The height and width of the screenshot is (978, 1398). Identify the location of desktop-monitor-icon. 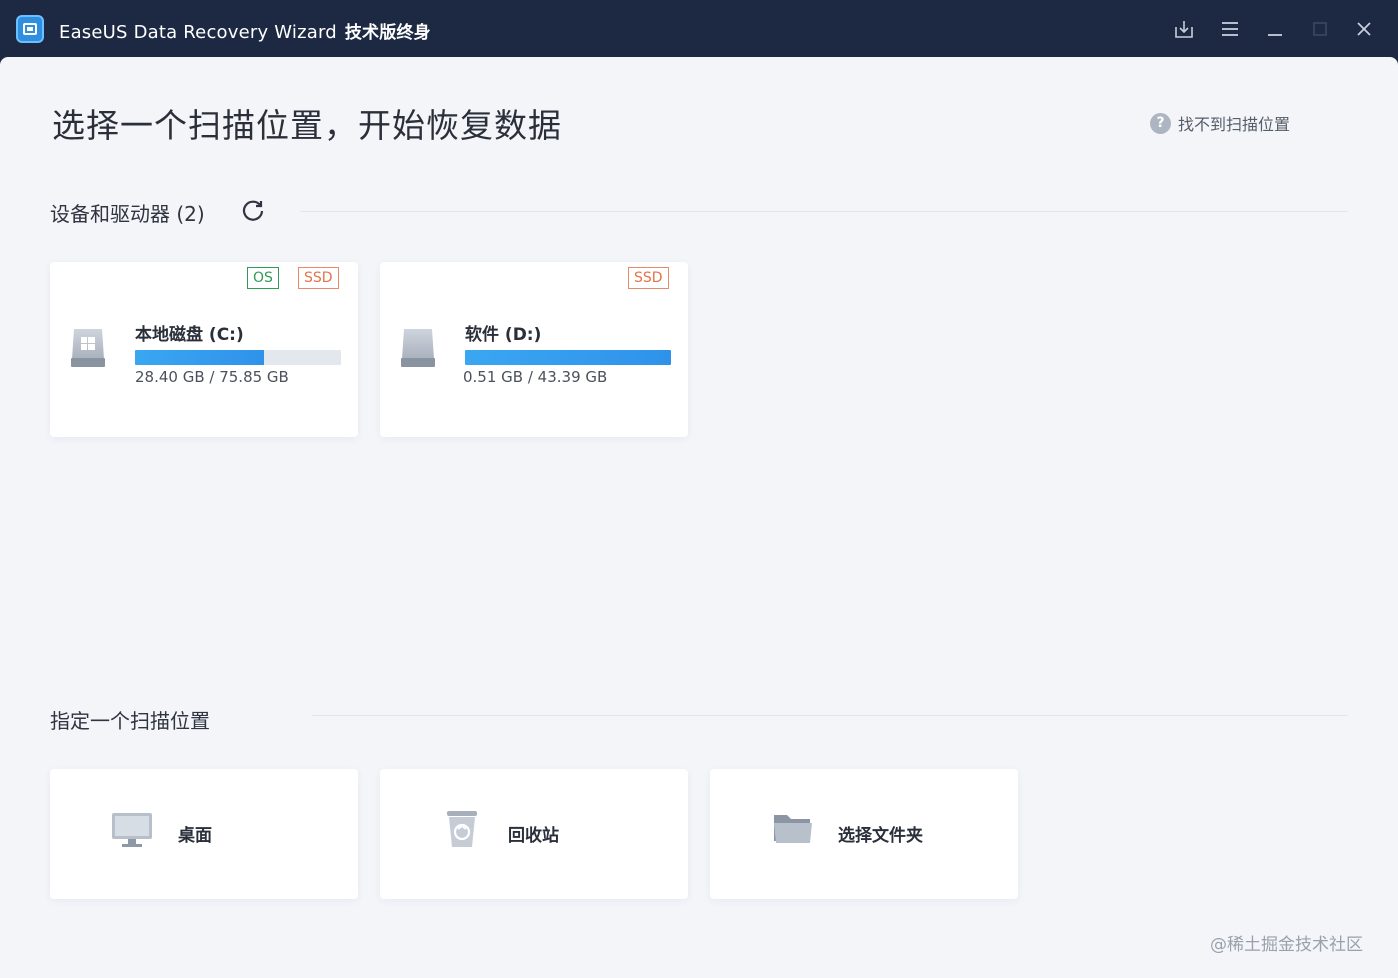
(132, 832).